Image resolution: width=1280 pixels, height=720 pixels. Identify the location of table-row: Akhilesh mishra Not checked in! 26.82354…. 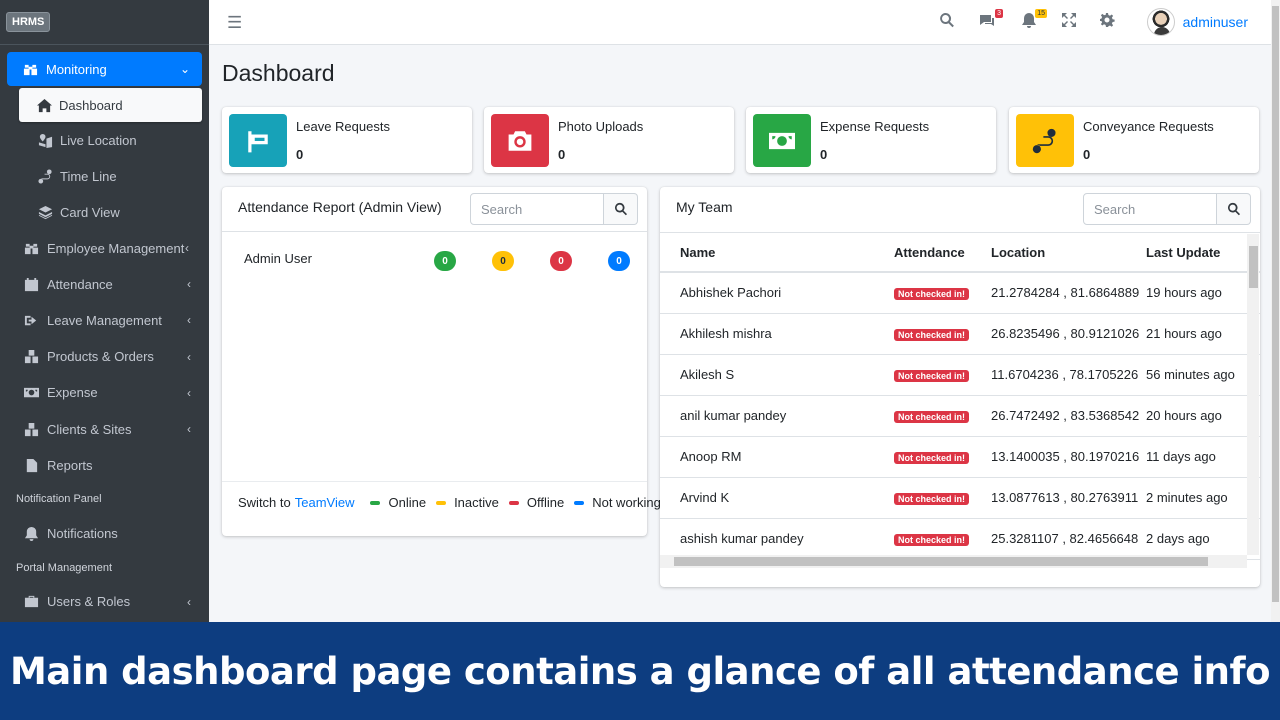
(960, 334).